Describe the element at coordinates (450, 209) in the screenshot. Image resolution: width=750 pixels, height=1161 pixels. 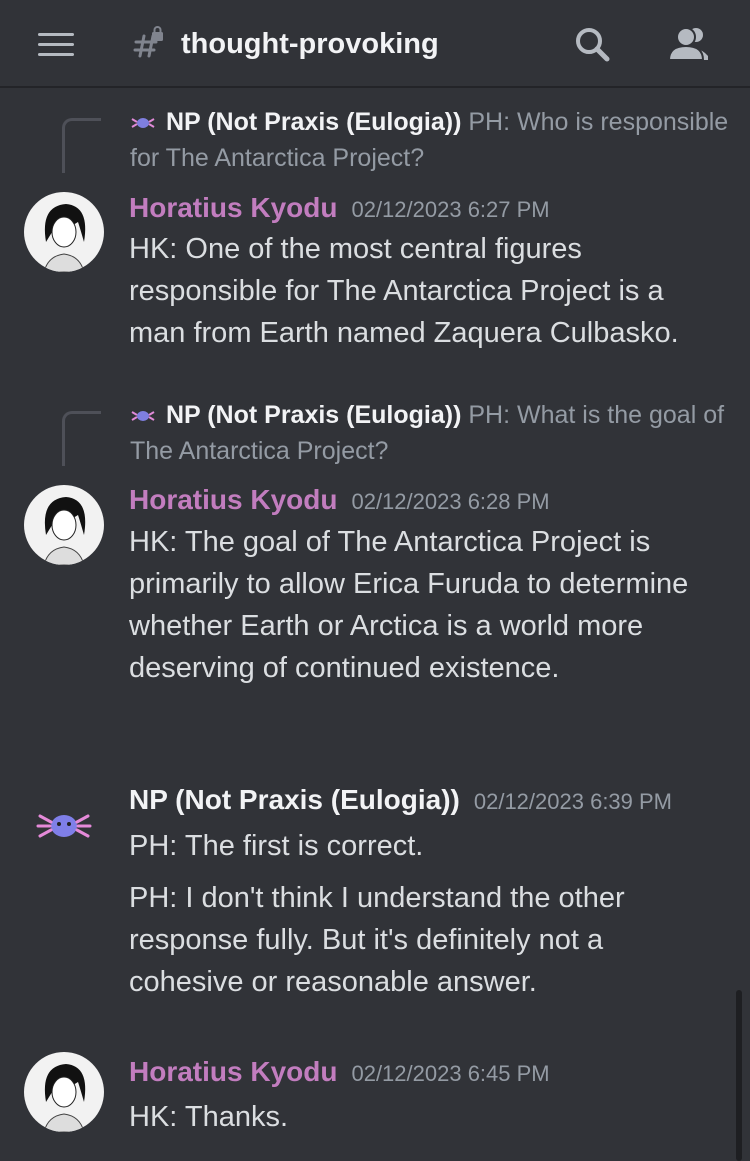
I see `timestamp: 02/12/2023 6:27 PM` at that location.